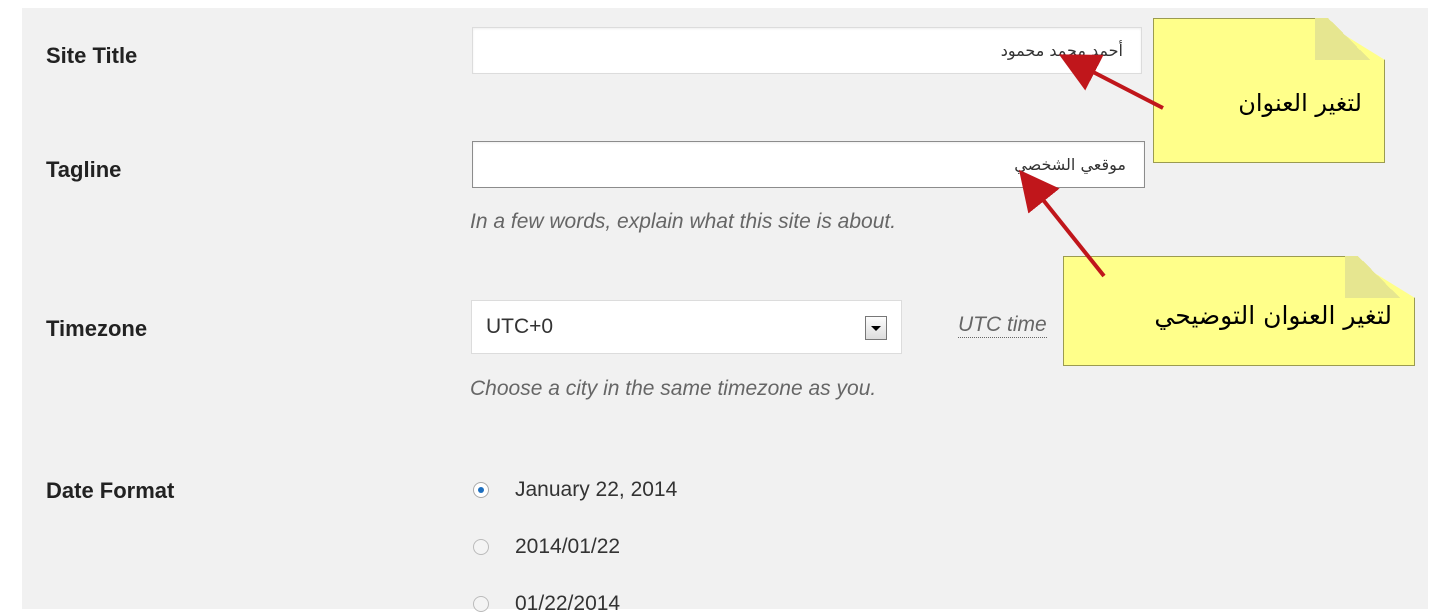 The width and height of the screenshot is (1445, 616). What do you see at coordinates (1091, 166) in the screenshot?
I see `annotation-arrows` at bounding box center [1091, 166].